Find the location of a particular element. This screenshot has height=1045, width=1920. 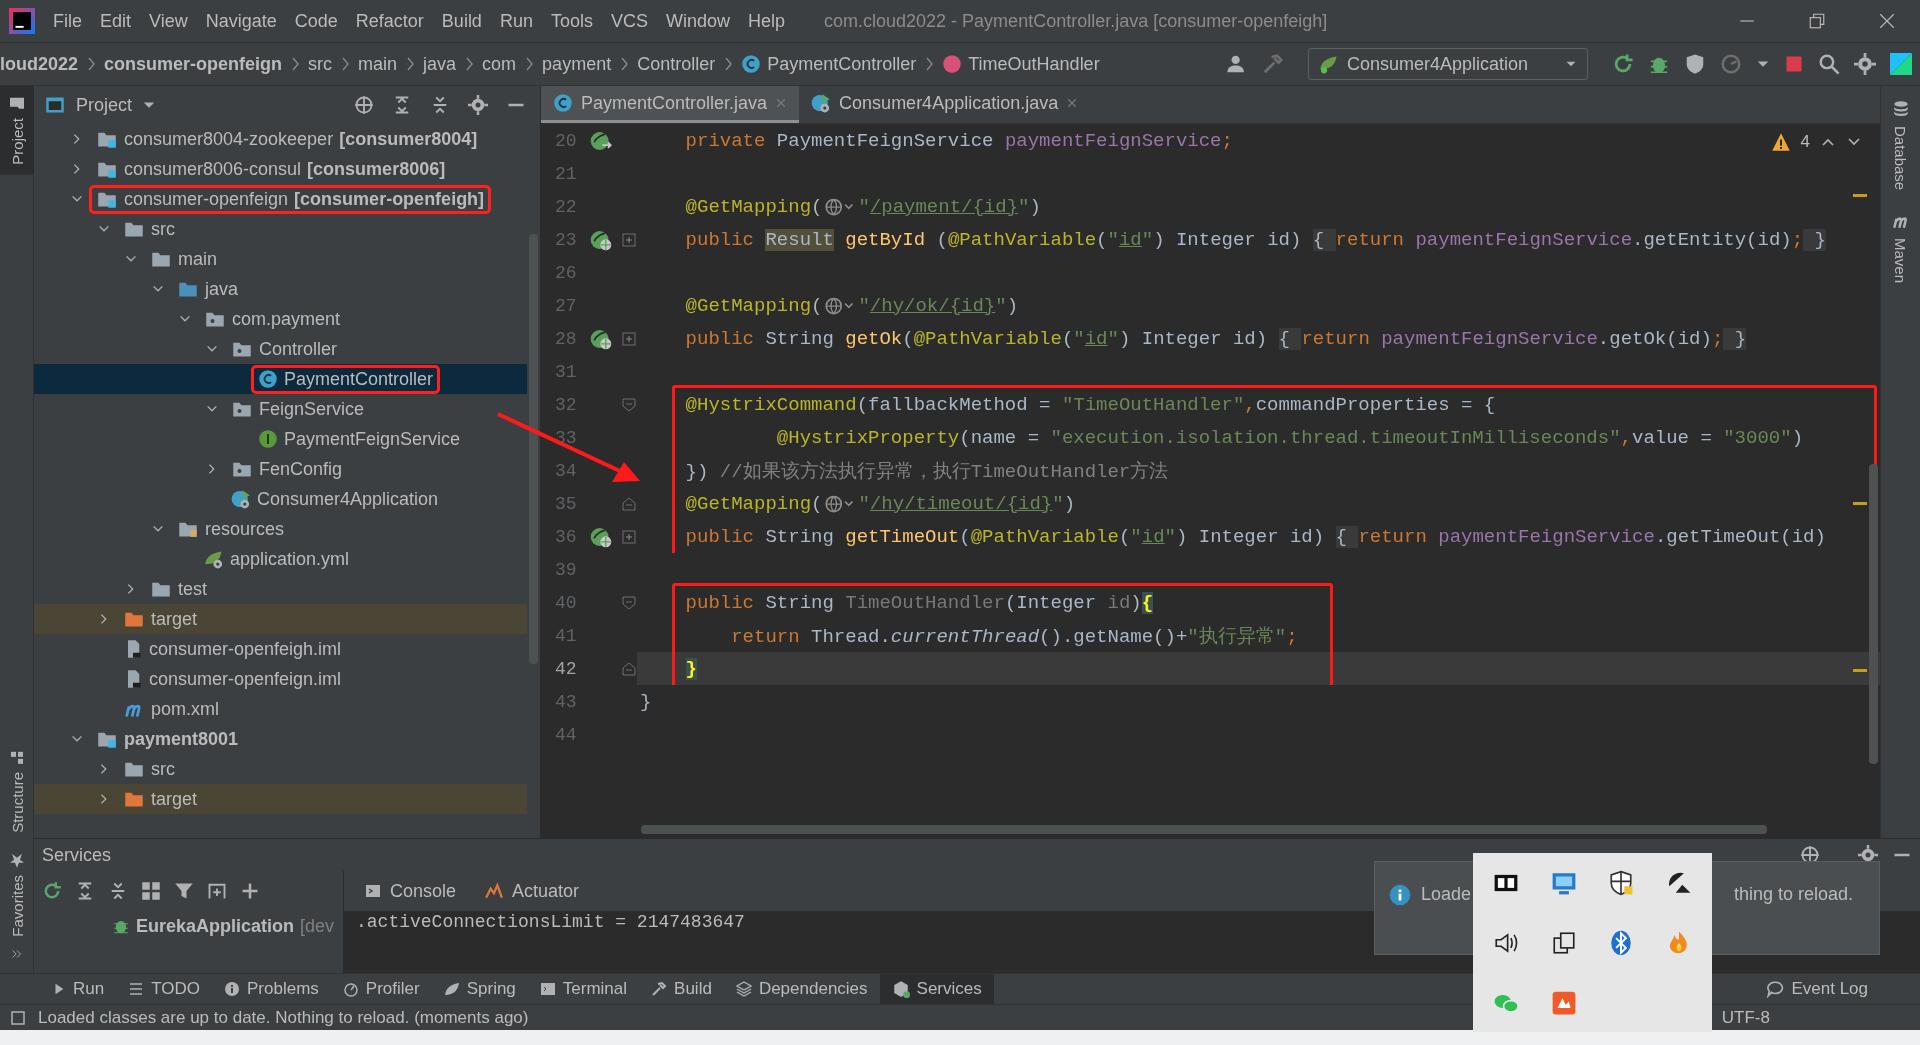

editor-tab: PaymentController.java is located at coordinates (670, 104).